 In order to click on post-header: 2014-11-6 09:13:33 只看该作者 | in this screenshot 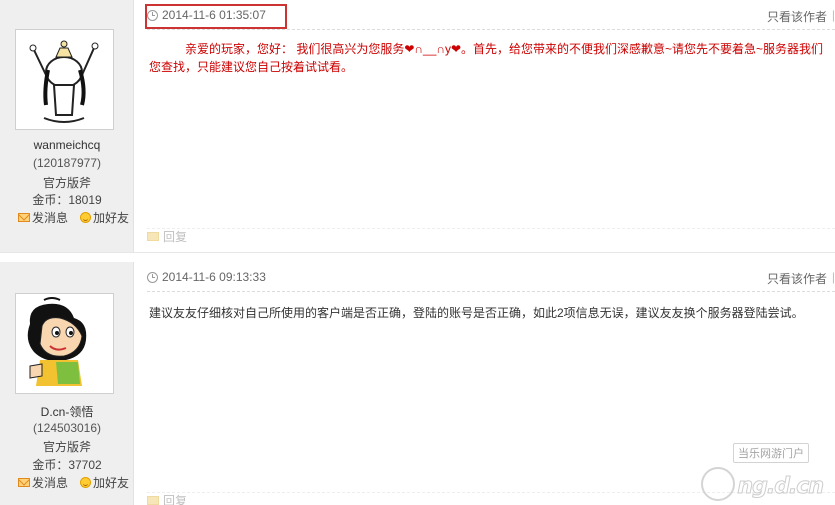, I will do `click(491, 281)`.